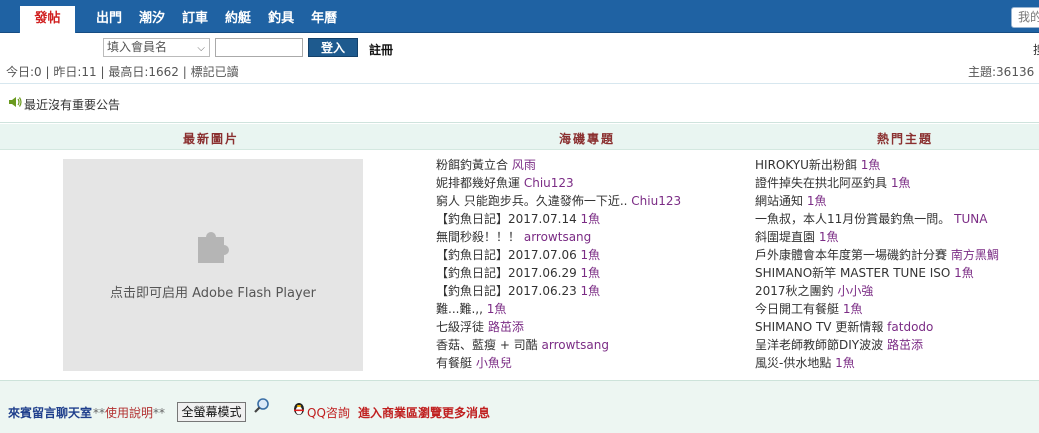  What do you see at coordinates (213, 265) in the screenshot?
I see `flash-player-placeholder: 点击即可启用 Adobe Flash Player` at bounding box center [213, 265].